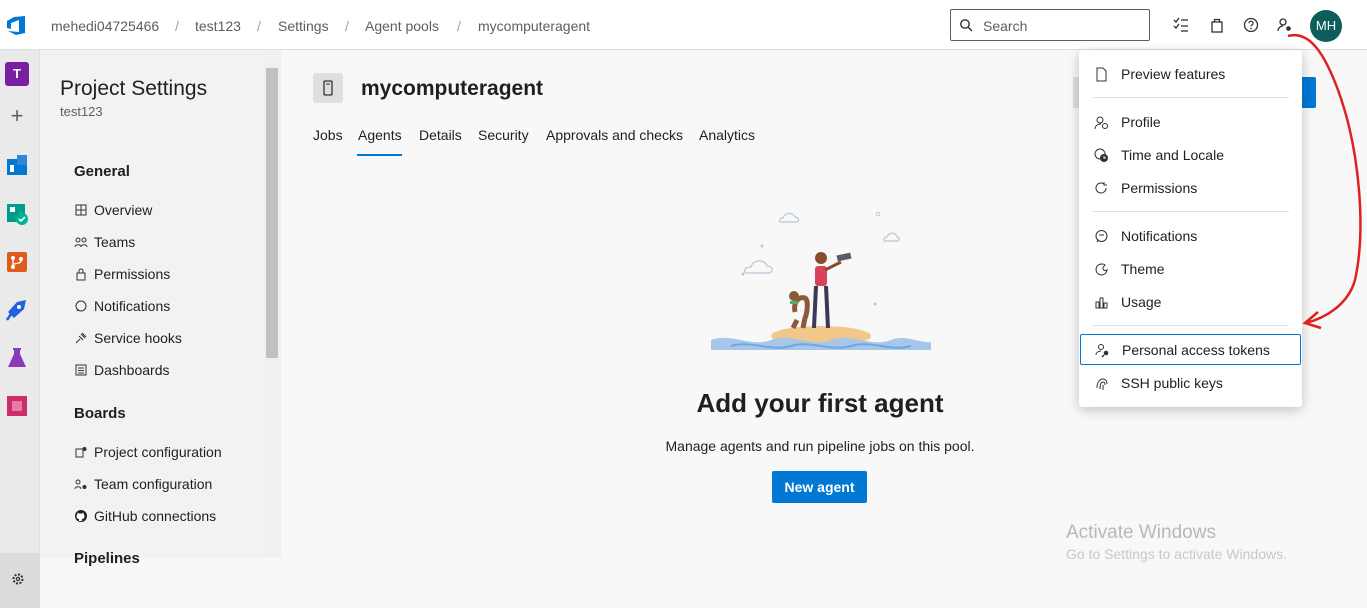 The height and width of the screenshot is (608, 1367). I want to click on new-agent-button: New agent, so click(819, 487).